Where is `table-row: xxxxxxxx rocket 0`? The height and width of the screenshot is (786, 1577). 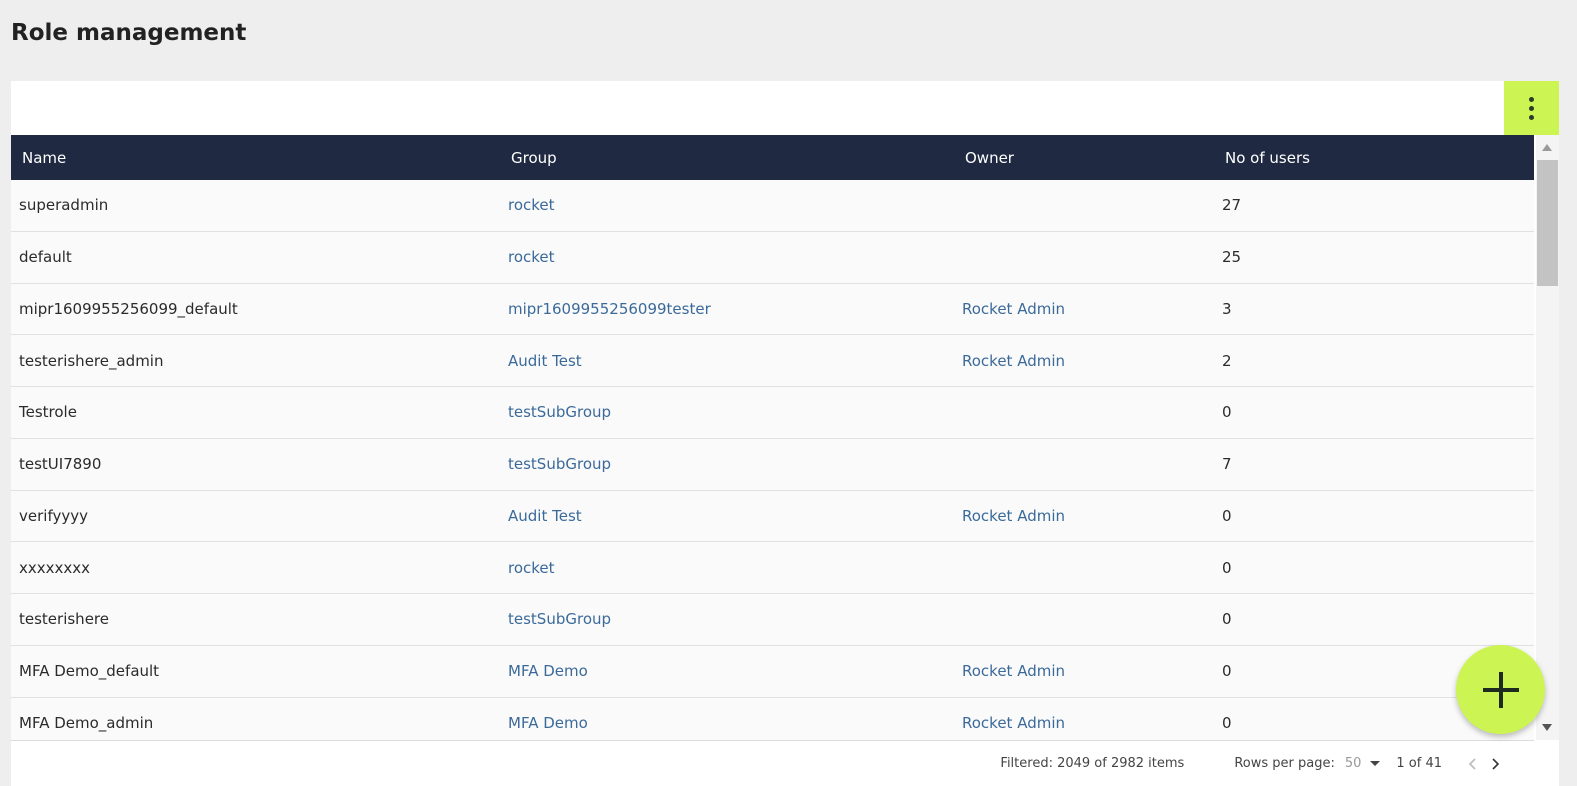 table-row: xxxxxxxx rocket 0 is located at coordinates (772, 568).